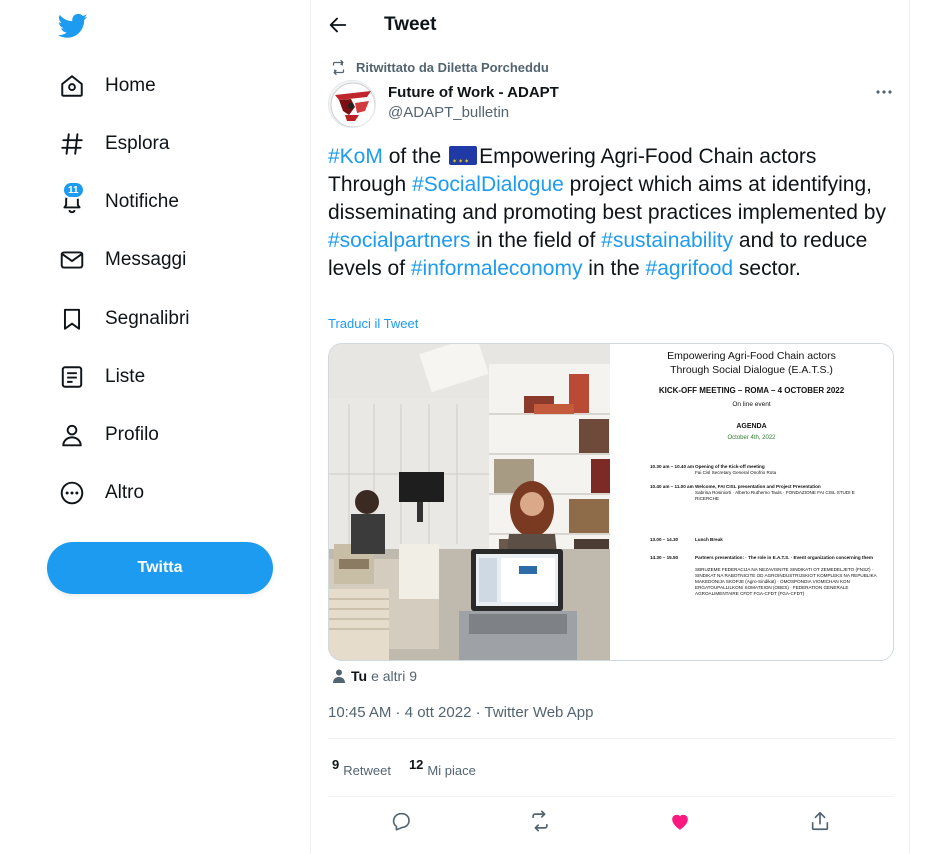 Image resolution: width=942 pixels, height=854 pixels. I want to click on more-options-icon, so click(884, 92).